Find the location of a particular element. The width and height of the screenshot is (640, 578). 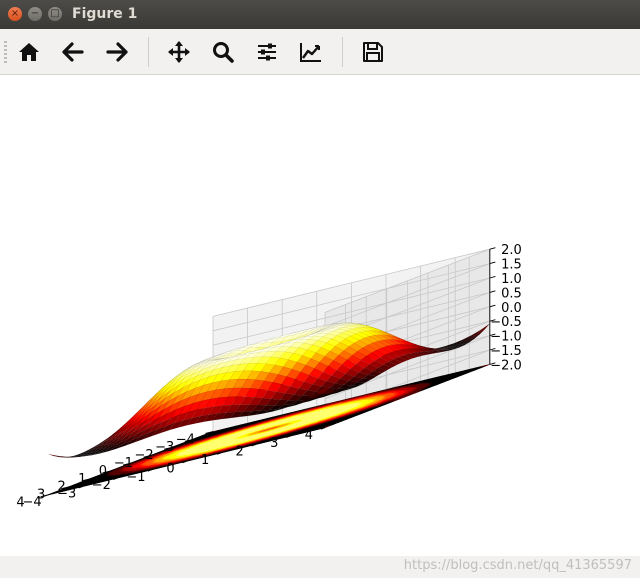

save-icon is located at coordinates (373, 52).